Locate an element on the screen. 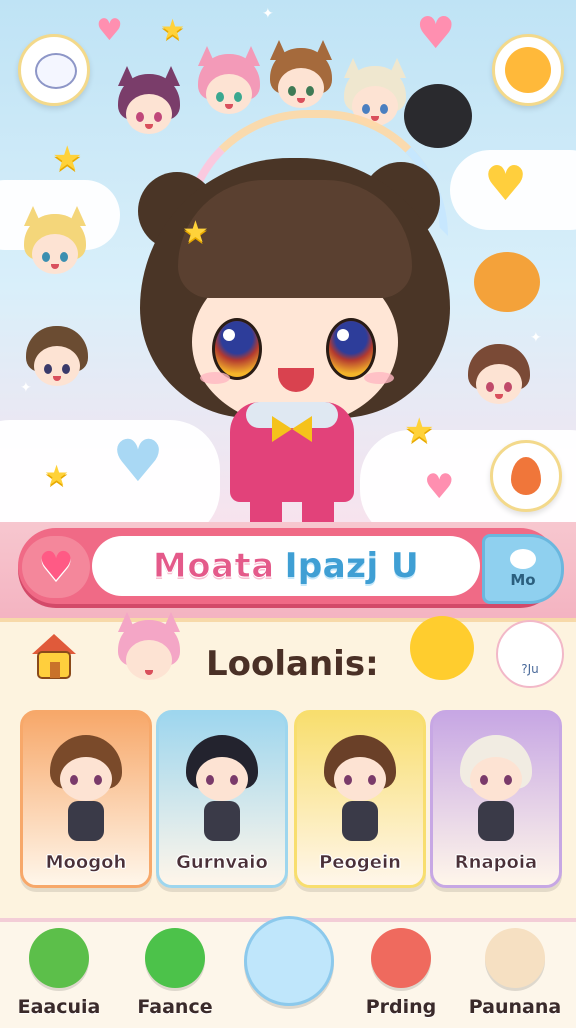  house-icon is located at coordinates (54, 656).